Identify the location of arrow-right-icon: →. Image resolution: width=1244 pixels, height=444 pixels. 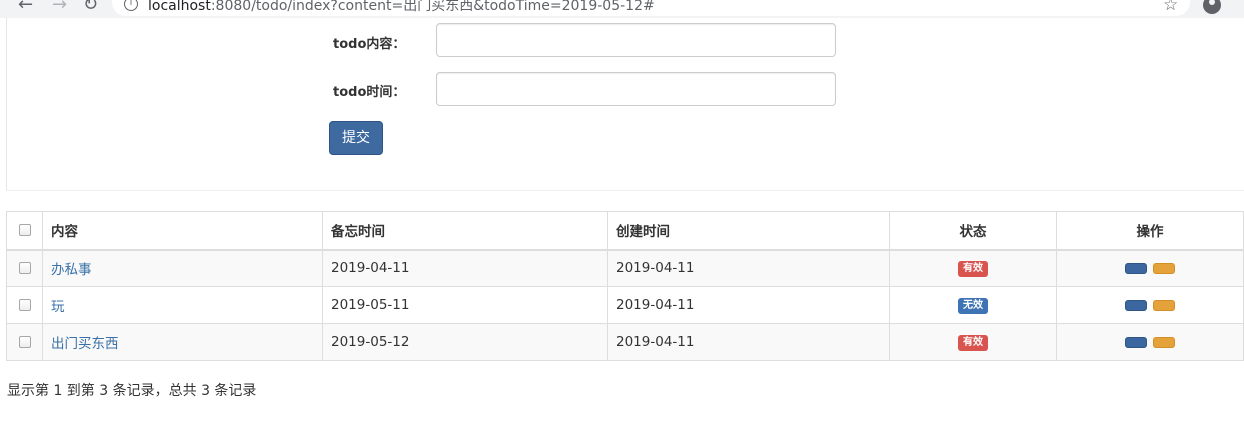
(59, 7).